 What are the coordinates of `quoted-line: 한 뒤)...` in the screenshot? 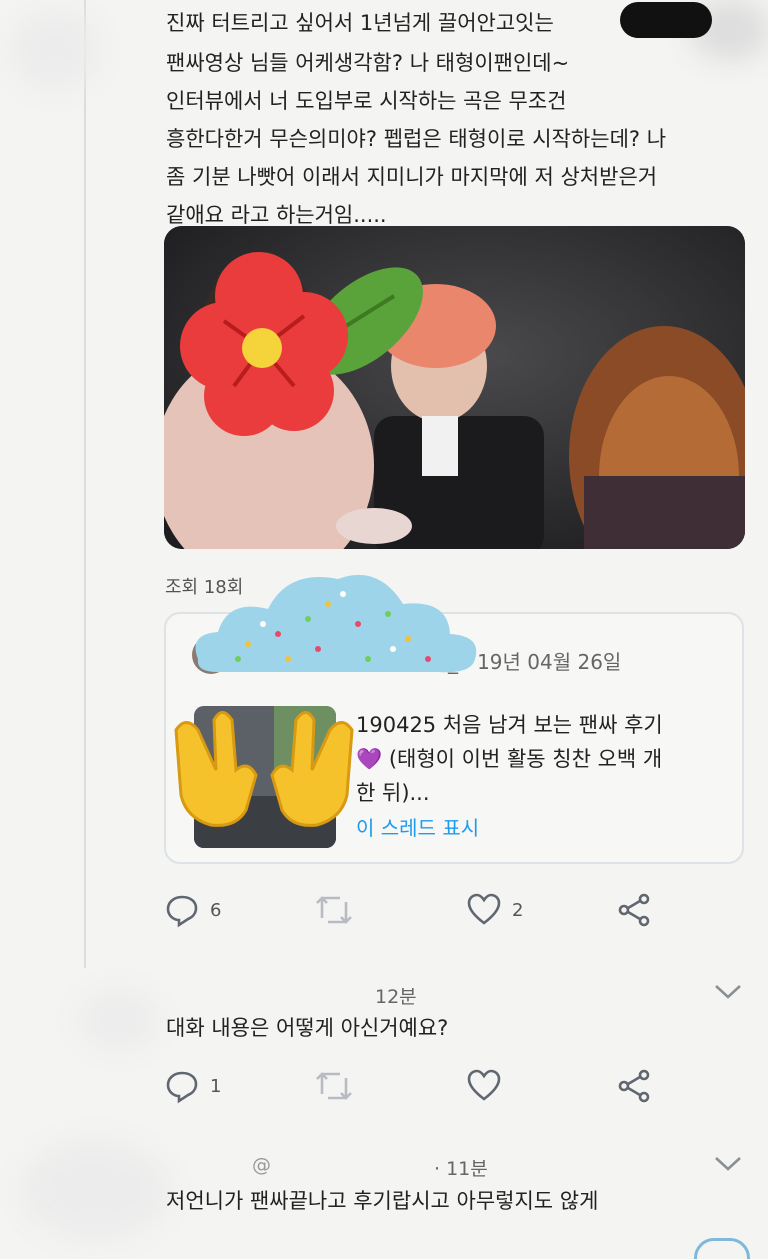 It's located at (393, 793).